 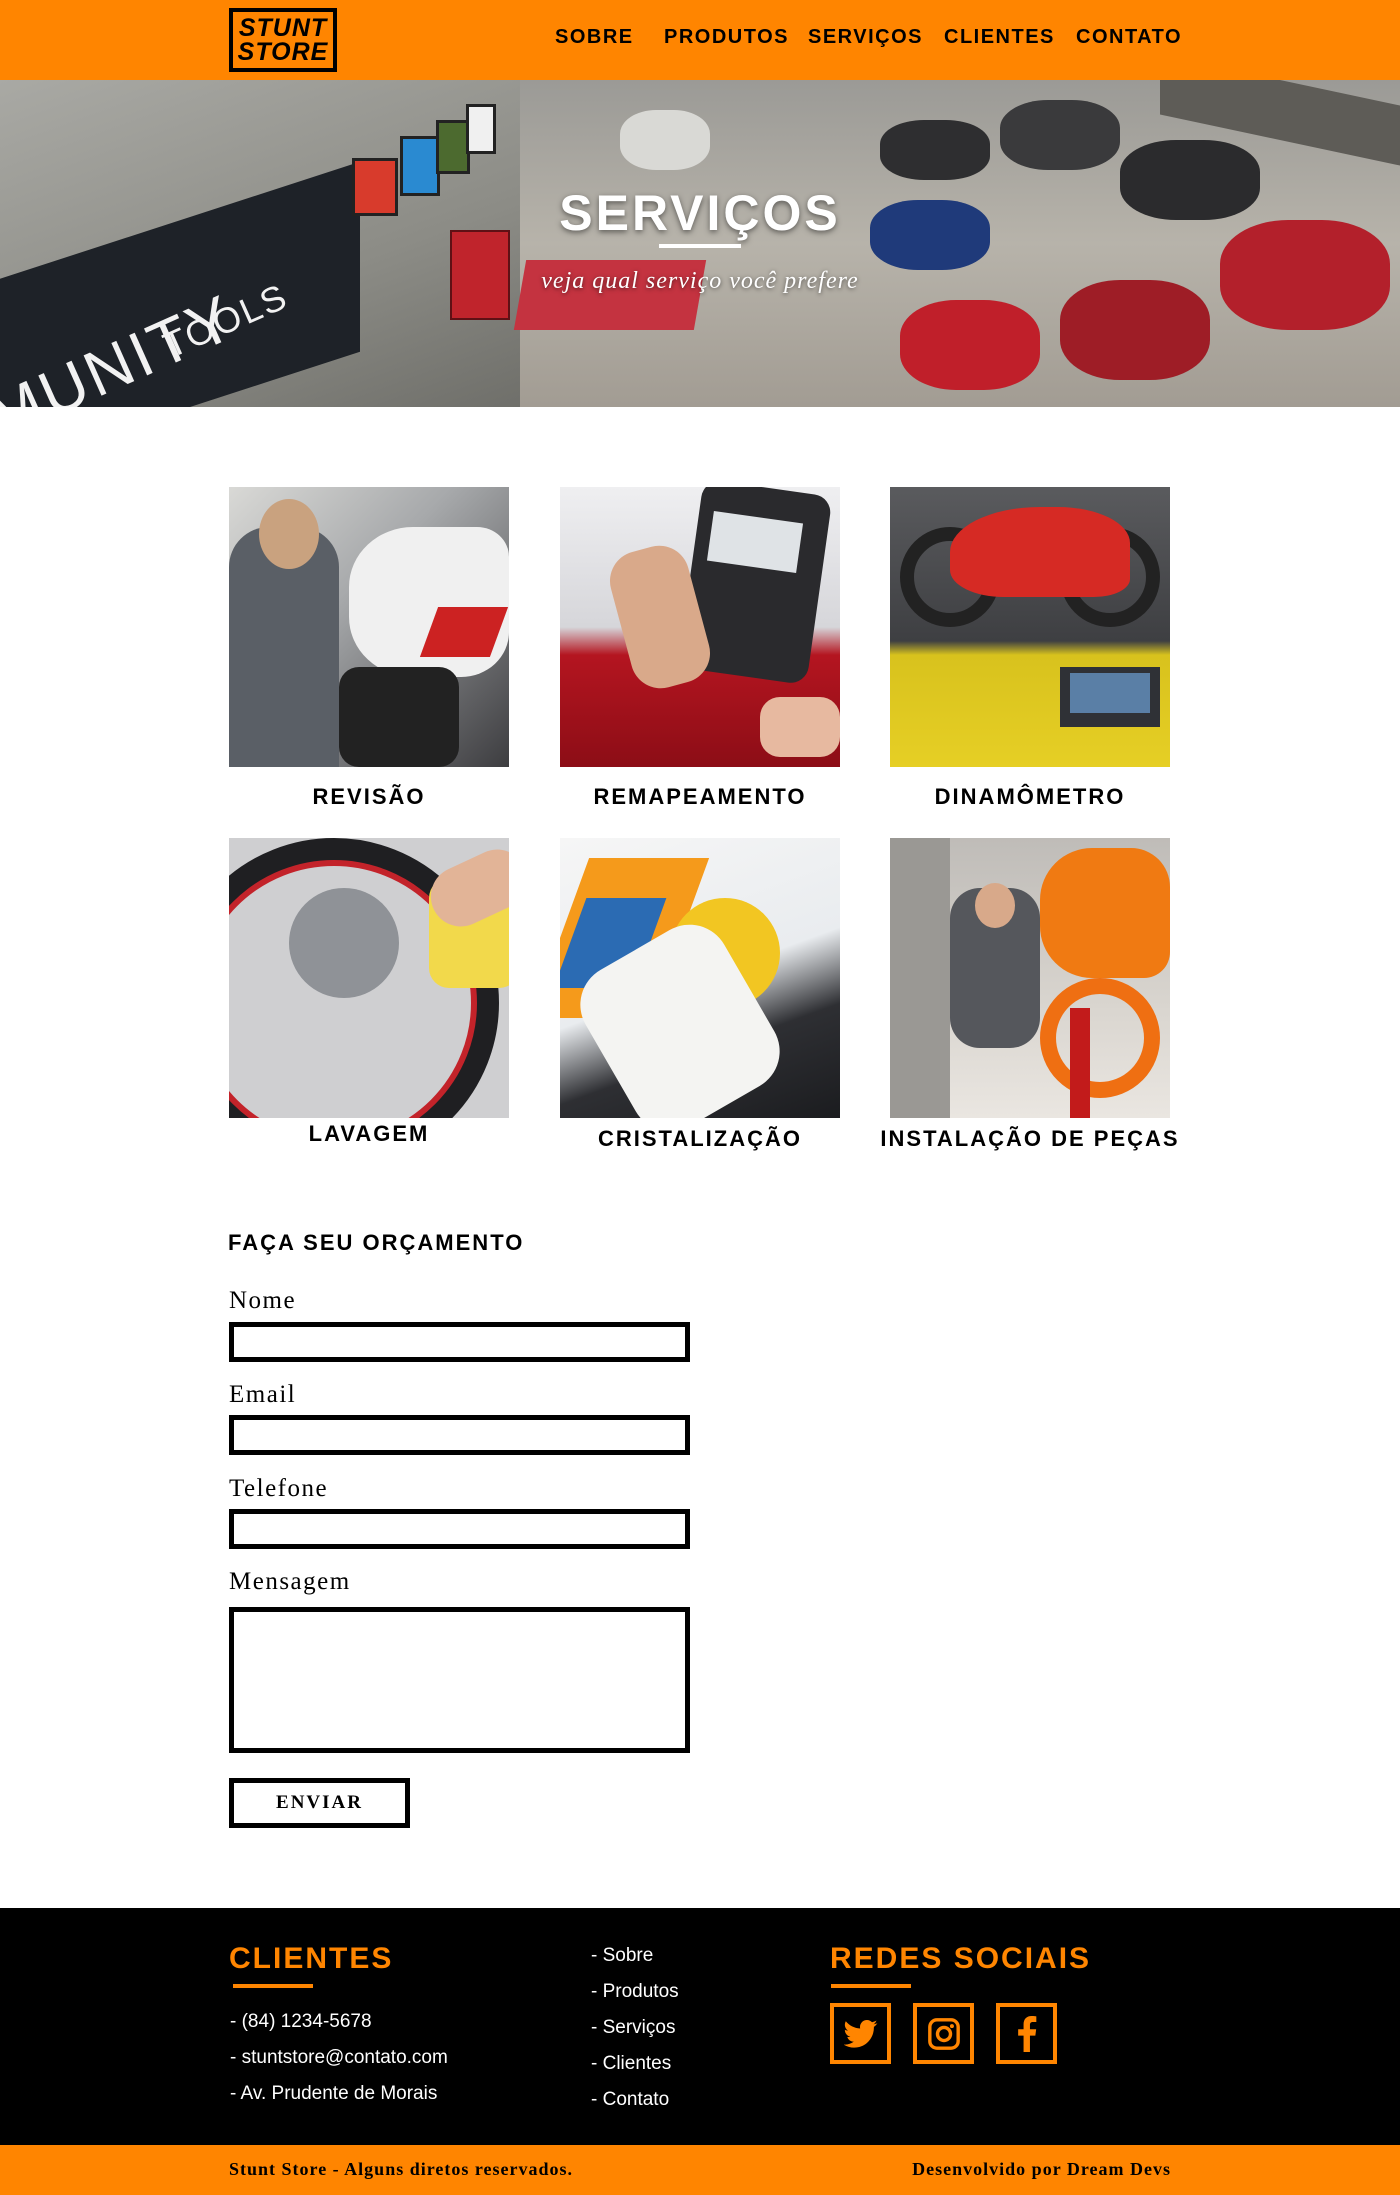 I want to click on facebook-button, so click(x=1026, y=2033).